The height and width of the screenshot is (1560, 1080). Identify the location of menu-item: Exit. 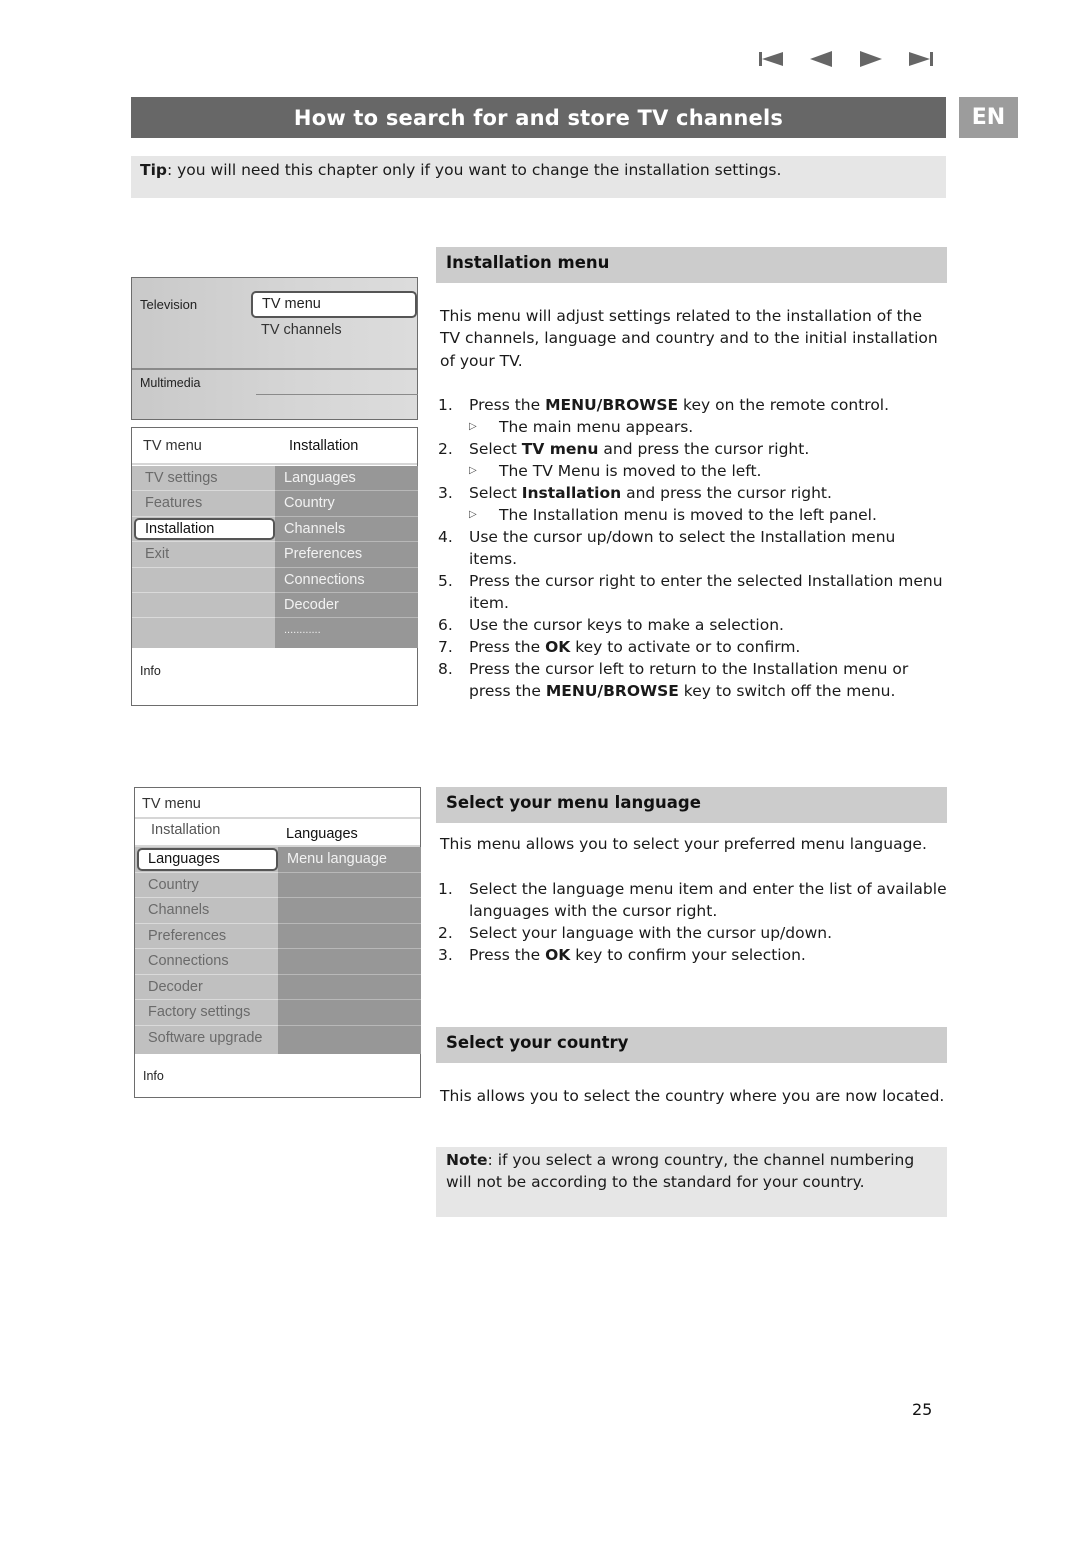
(203, 555).